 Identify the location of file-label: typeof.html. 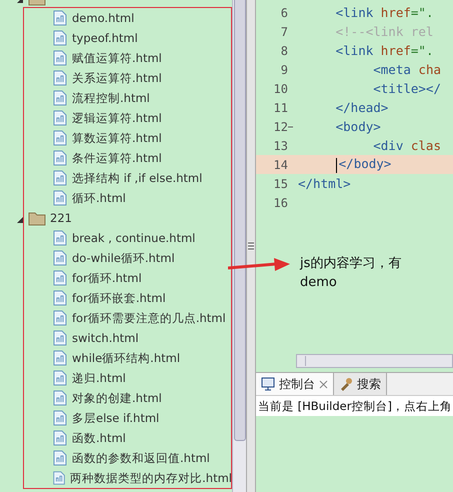
(105, 38).